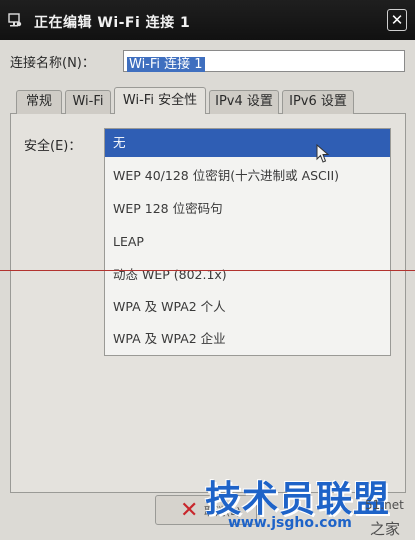 This screenshot has height=540, width=415. Describe the element at coordinates (244, 102) in the screenshot. I see `tab-ipv4-settings: IPv4 设置` at that location.